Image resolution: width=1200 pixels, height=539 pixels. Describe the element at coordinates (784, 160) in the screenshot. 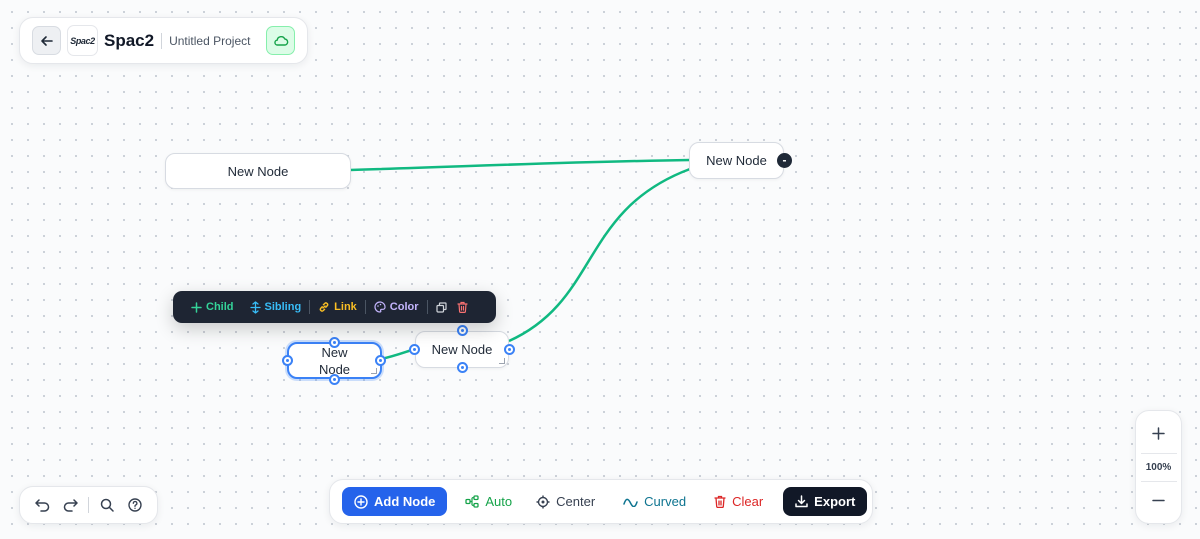

I see `collapse-button: -` at that location.